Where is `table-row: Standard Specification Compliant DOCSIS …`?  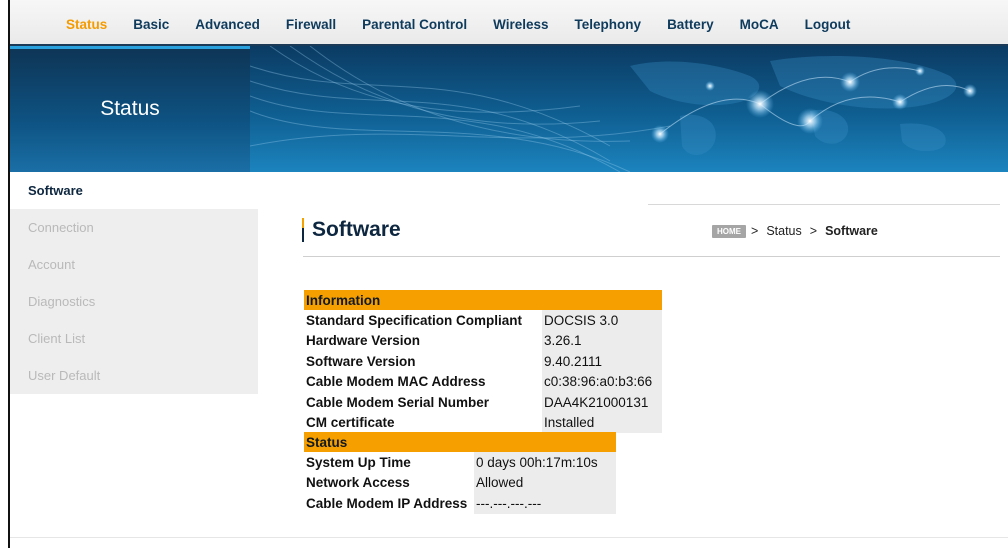 table-row: Standard Specification Compliant DOCSIS … is located at coordinates (483, 320).